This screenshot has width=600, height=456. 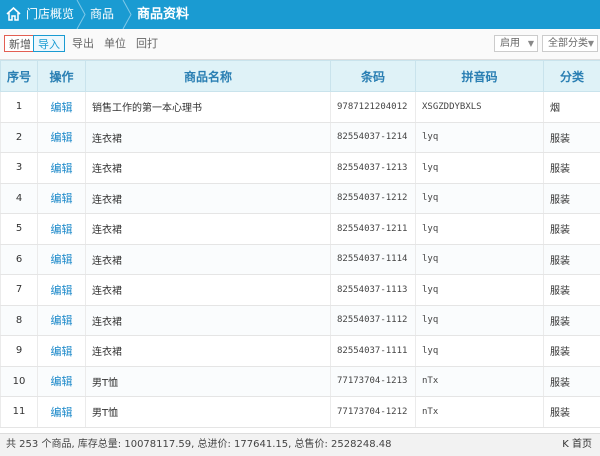 I want to click on cell-barcode: 82554037-1211, so click(x=373, y=229).